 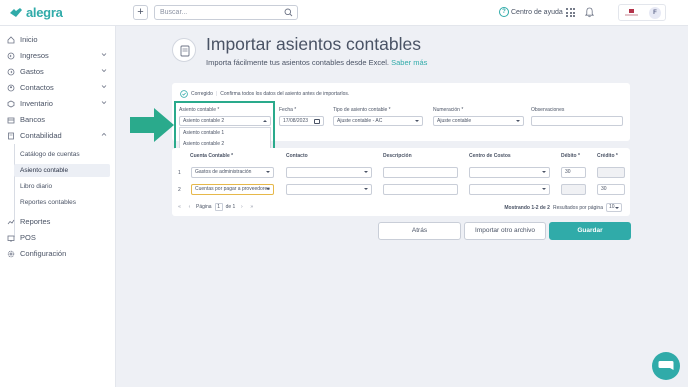 What do you see at coordinates (16, 12) in the screenshot?
I see `alegra-logo-icon` at bounding box center [16, 12].